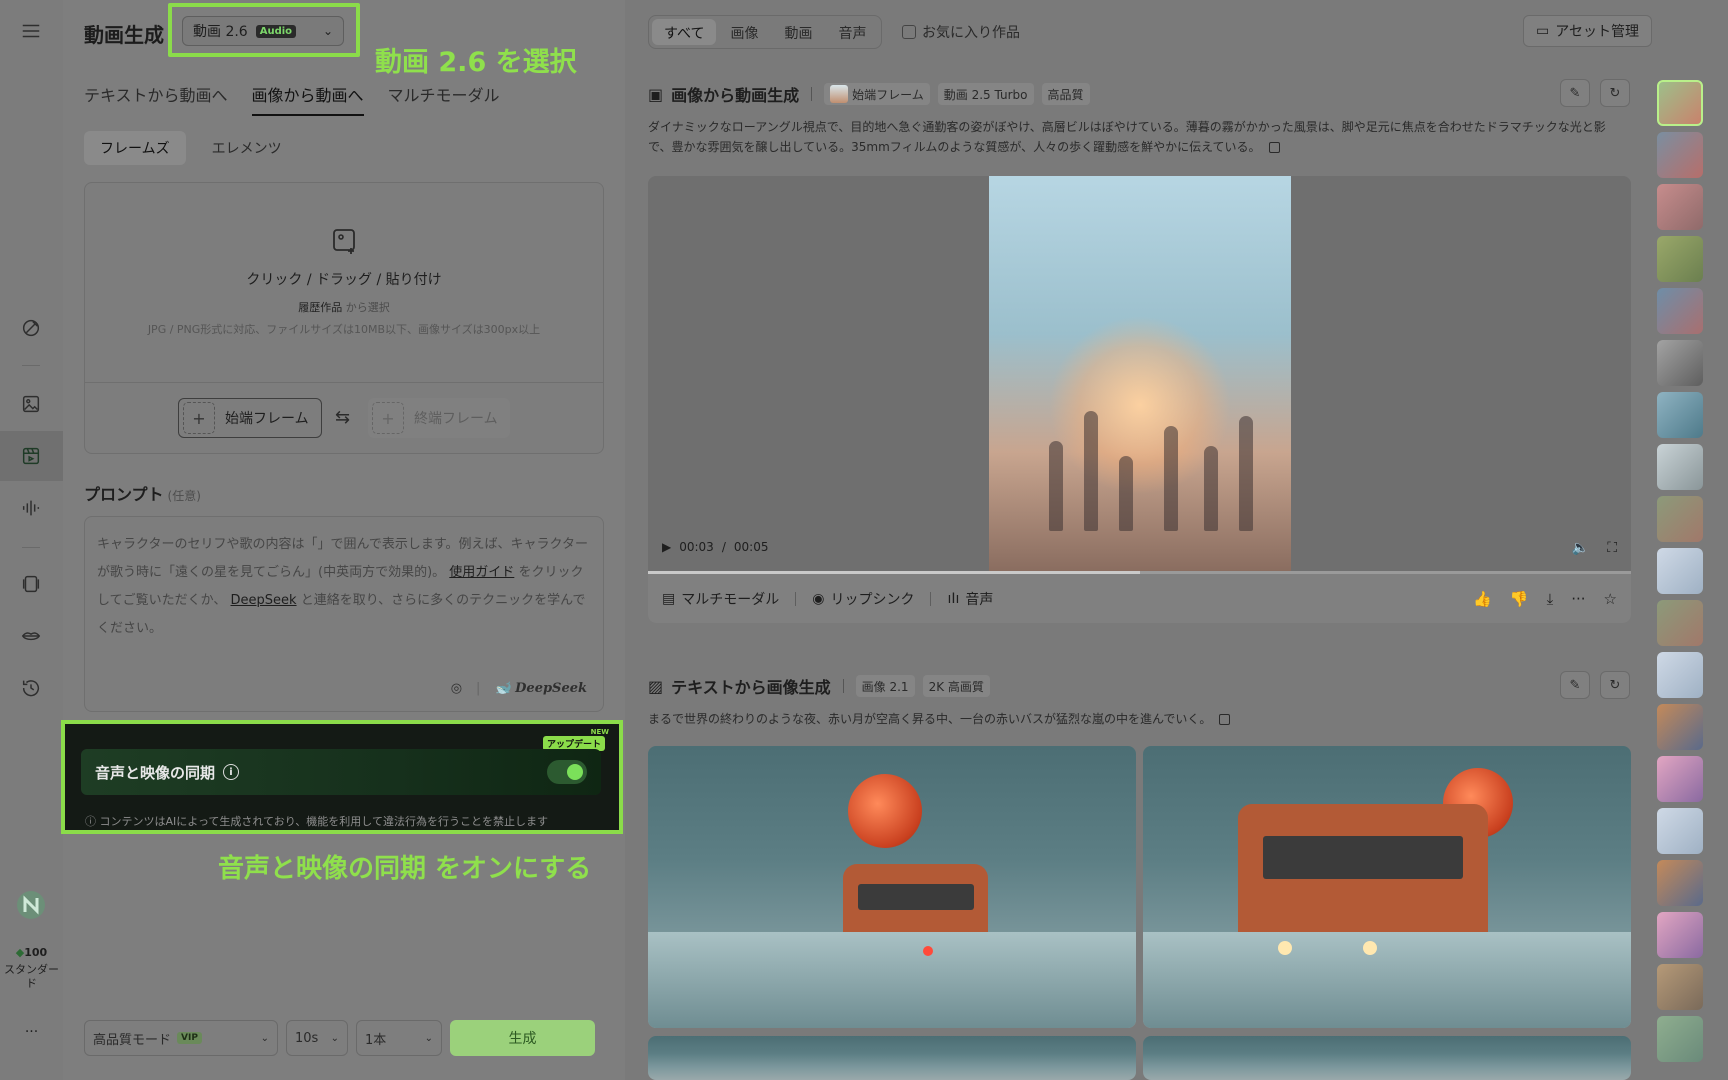  What do you see at coordinates (567, 772) in the screenshot?
I see `sync-toggle` at bounding box center [567, 772].